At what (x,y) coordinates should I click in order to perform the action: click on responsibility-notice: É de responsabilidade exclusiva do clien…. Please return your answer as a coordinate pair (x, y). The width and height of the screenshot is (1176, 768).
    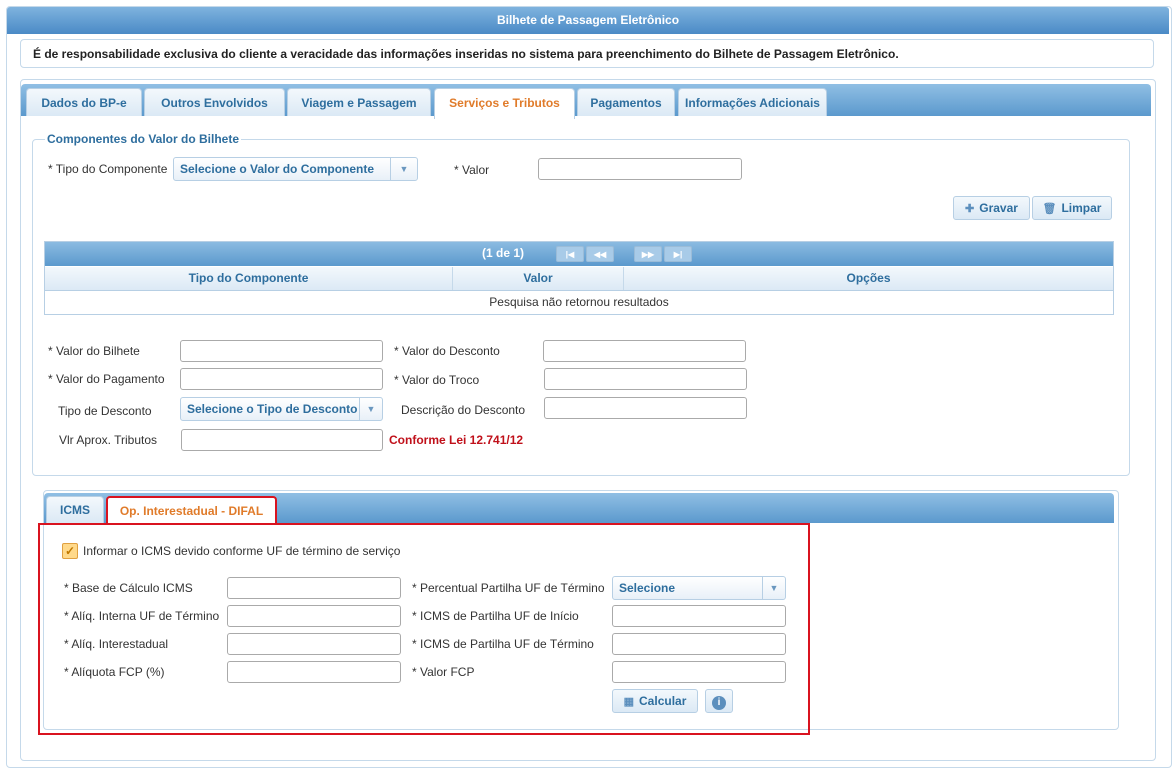
    Looking at the image, I should click on (587, 53).